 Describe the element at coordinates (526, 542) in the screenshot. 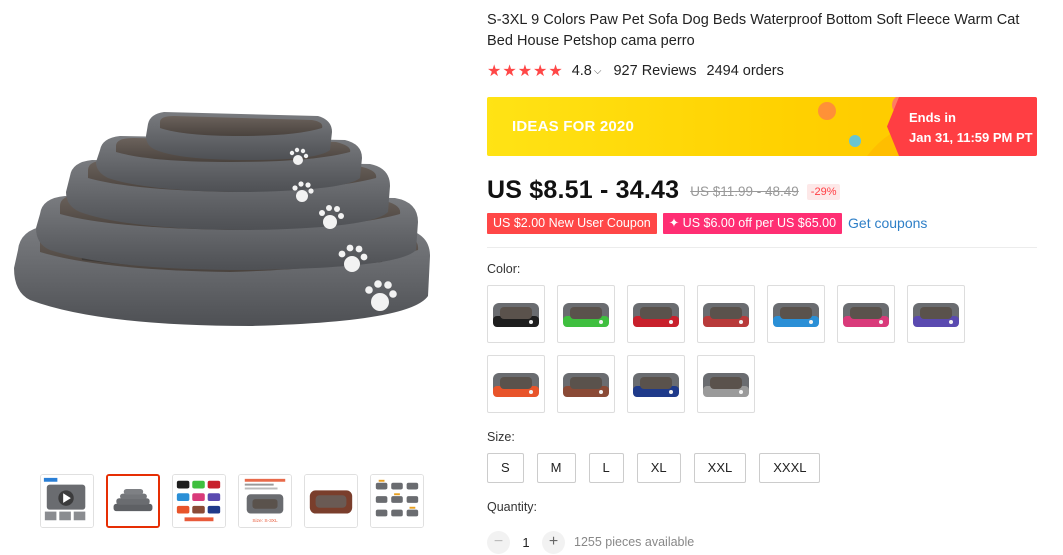

I see `quantity-value: 1` at that location.